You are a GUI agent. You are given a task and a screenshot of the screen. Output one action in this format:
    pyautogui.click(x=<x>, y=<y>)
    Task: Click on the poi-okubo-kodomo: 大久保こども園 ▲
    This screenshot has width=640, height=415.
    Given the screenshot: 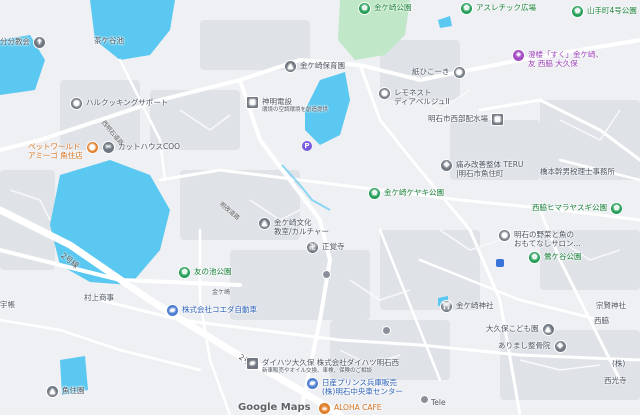 What is the action you would take?
    pyautogui.click(x=520, y=329)
    